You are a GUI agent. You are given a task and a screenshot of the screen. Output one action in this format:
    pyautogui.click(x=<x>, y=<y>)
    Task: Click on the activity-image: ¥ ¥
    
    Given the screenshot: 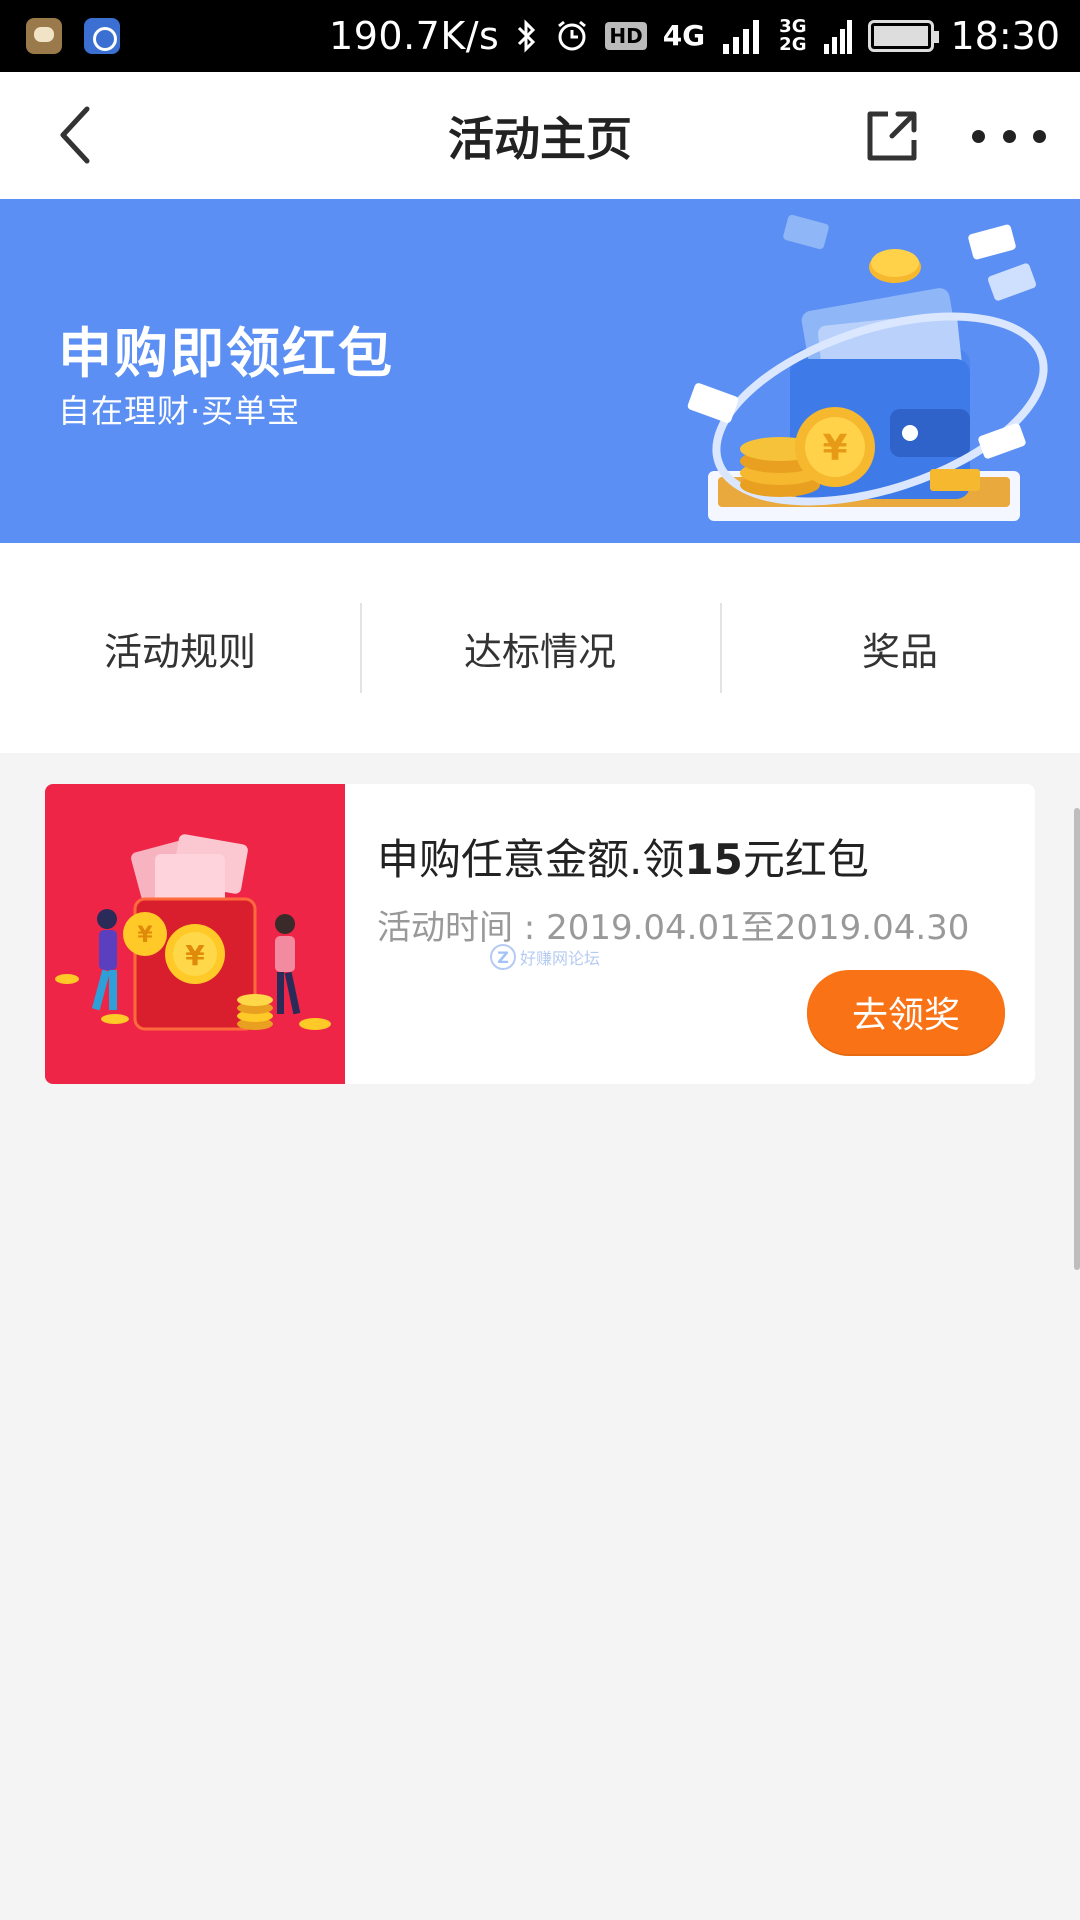 What is the action you would take?
    pyautogui.click(x=195, y=934)
    